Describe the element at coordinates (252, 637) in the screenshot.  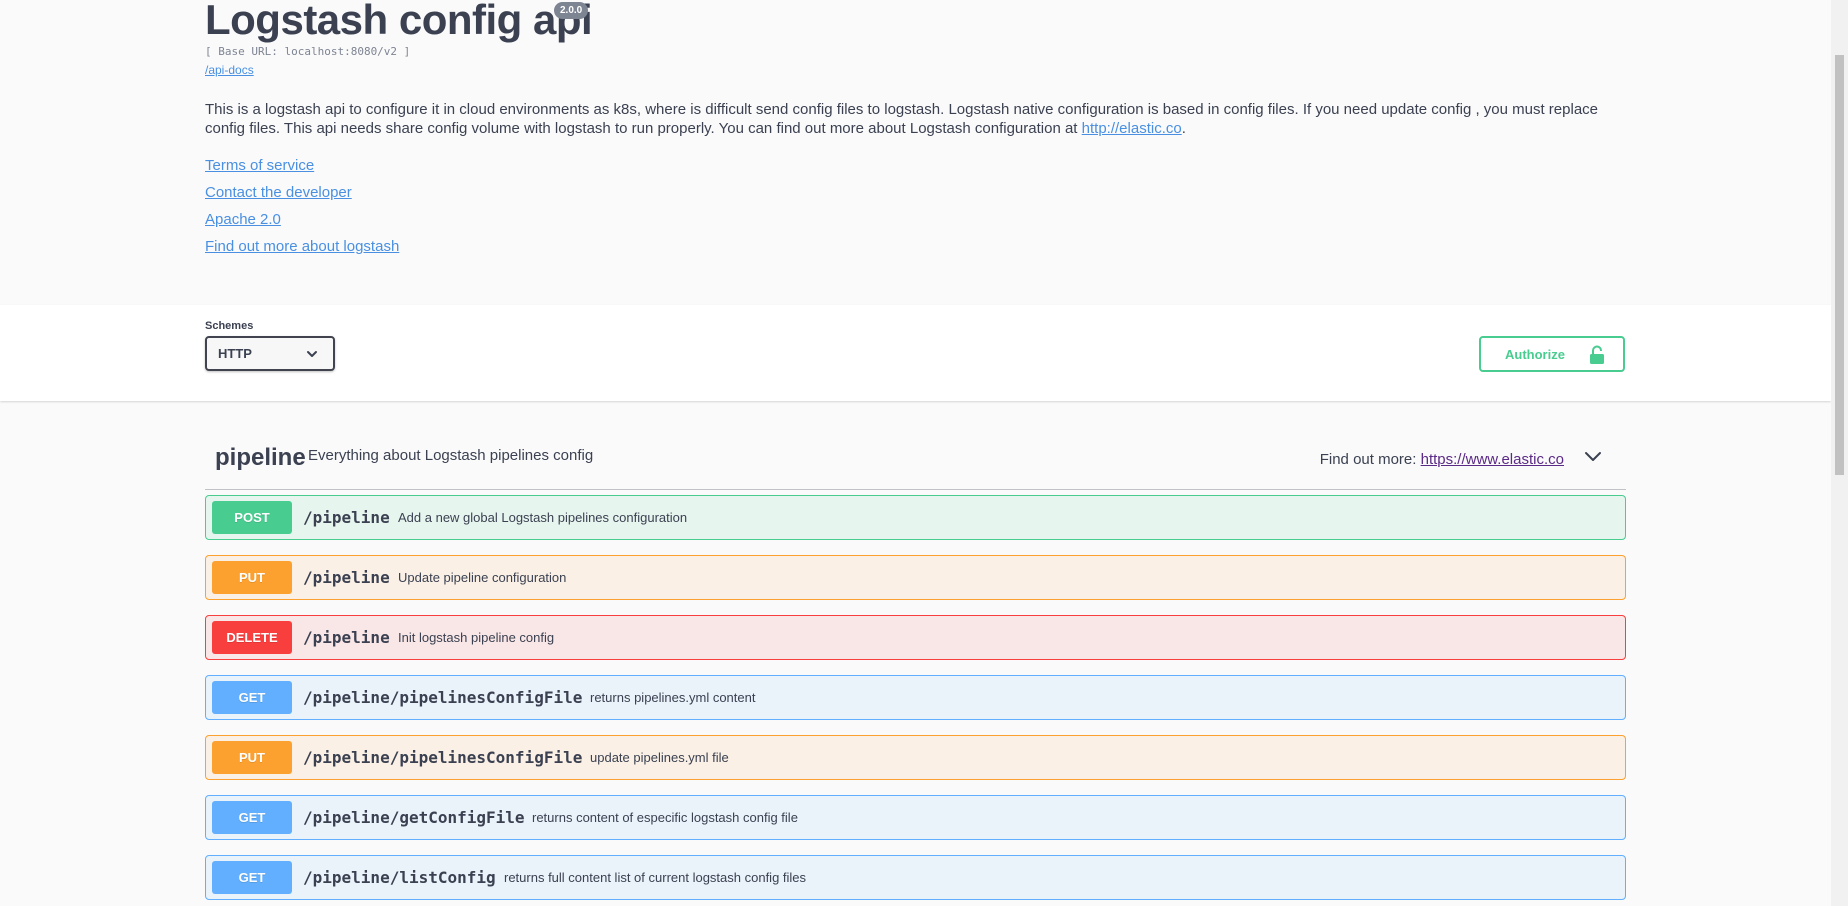
I see `method-badge: DELETE` at that location.